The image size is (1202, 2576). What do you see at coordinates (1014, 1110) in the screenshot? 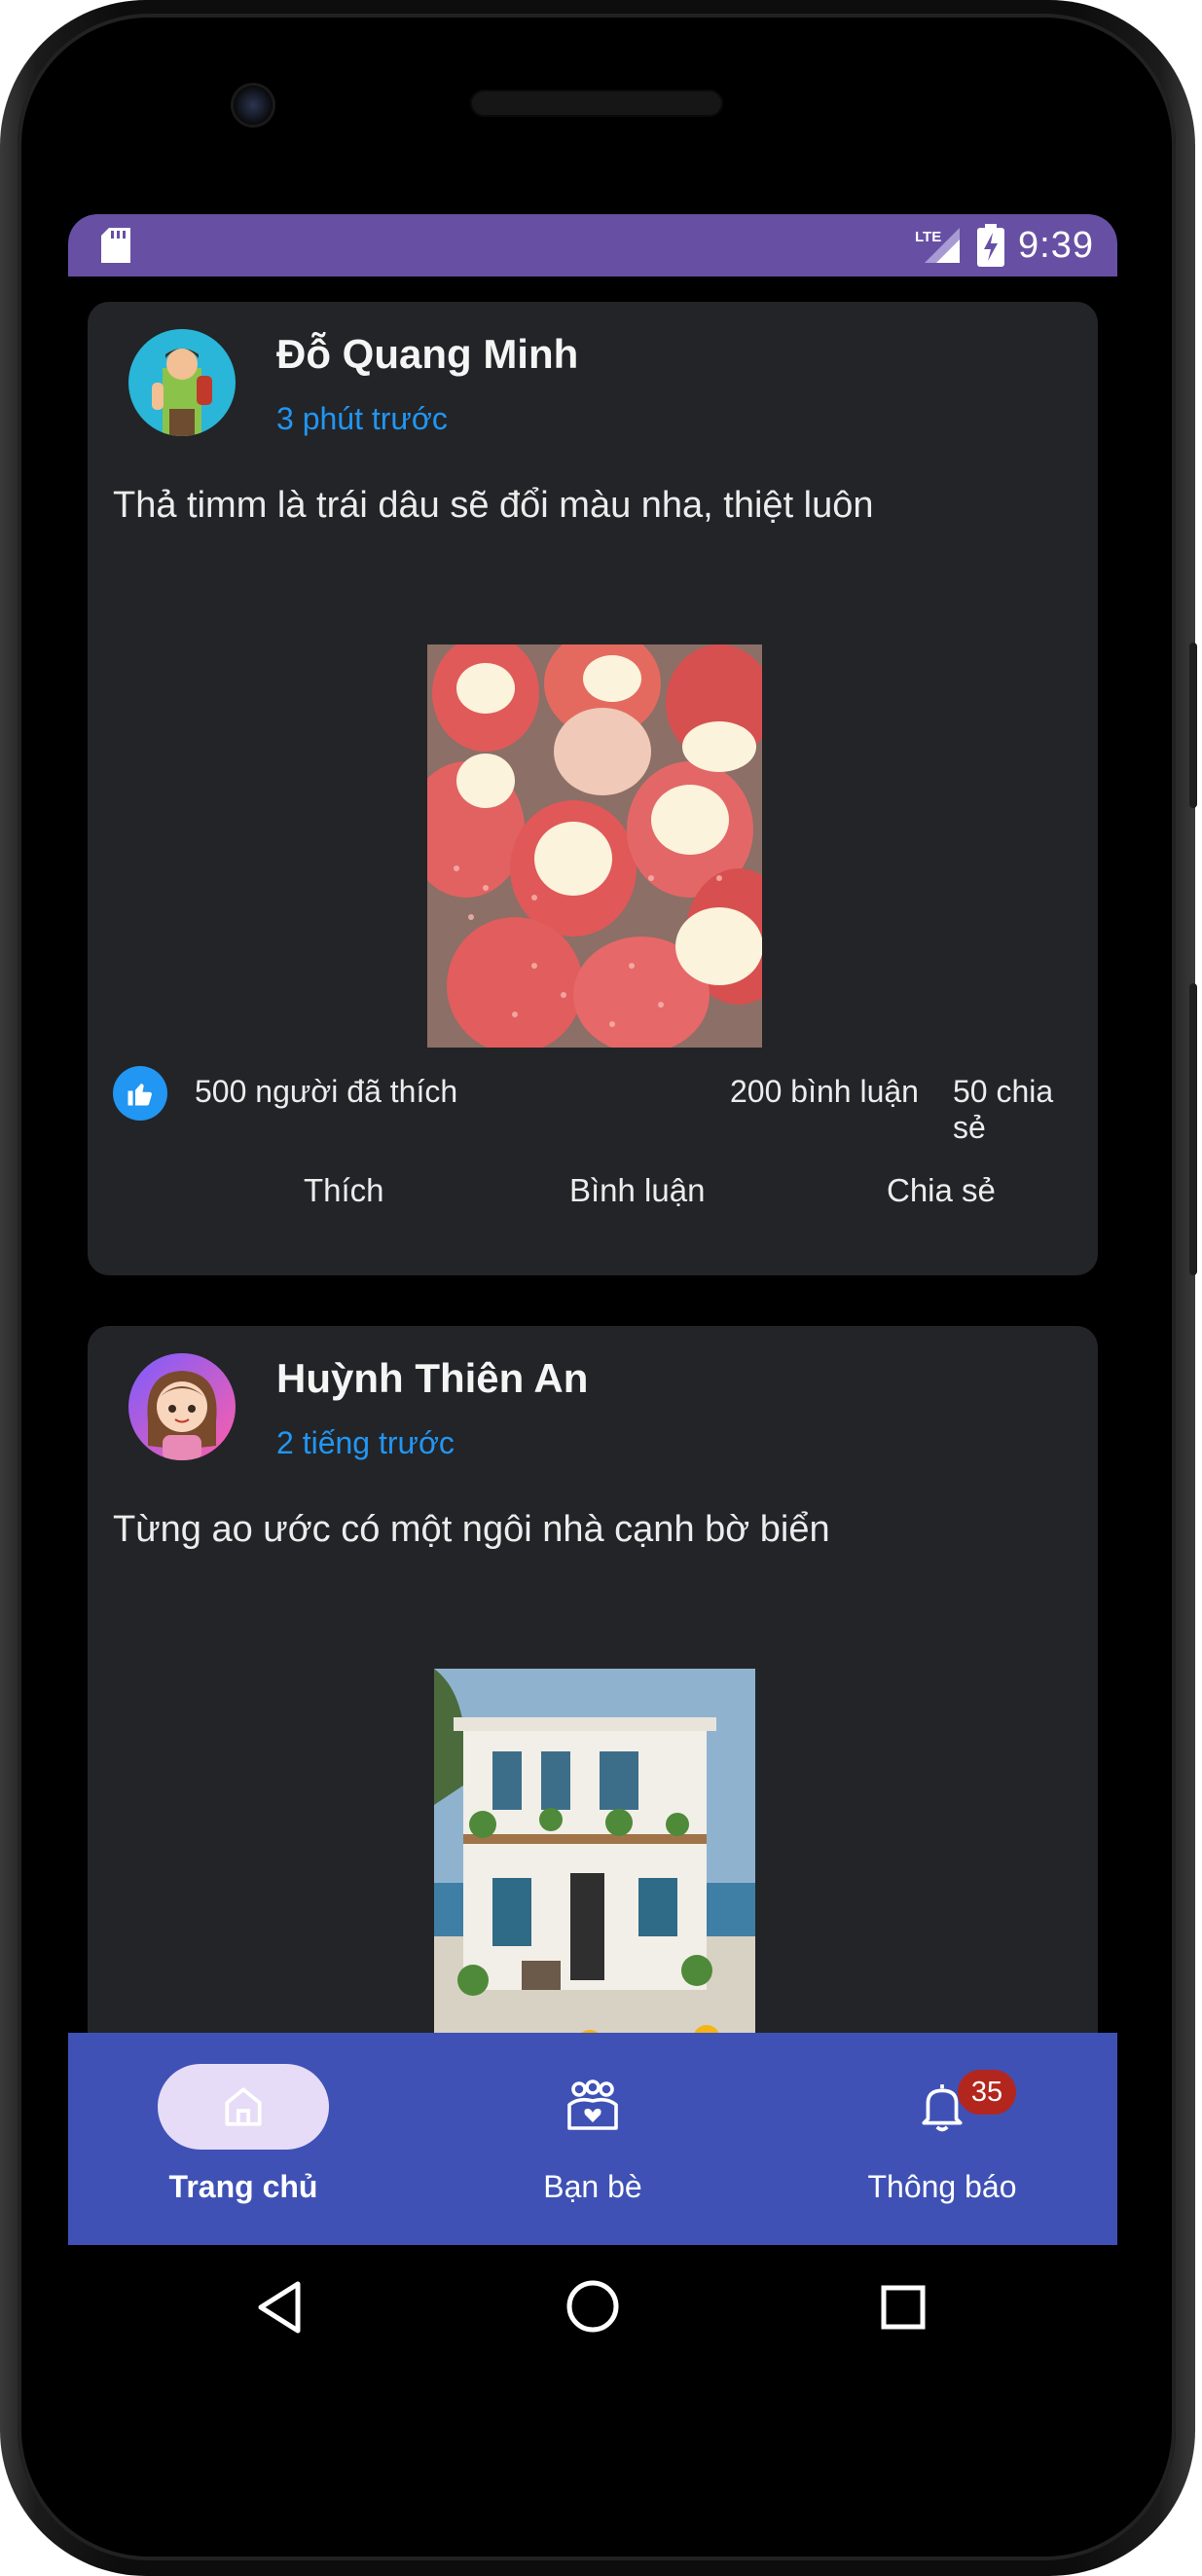
I see `shares-count: 50 chia sẻ` at bounding box center [1014, 1110].